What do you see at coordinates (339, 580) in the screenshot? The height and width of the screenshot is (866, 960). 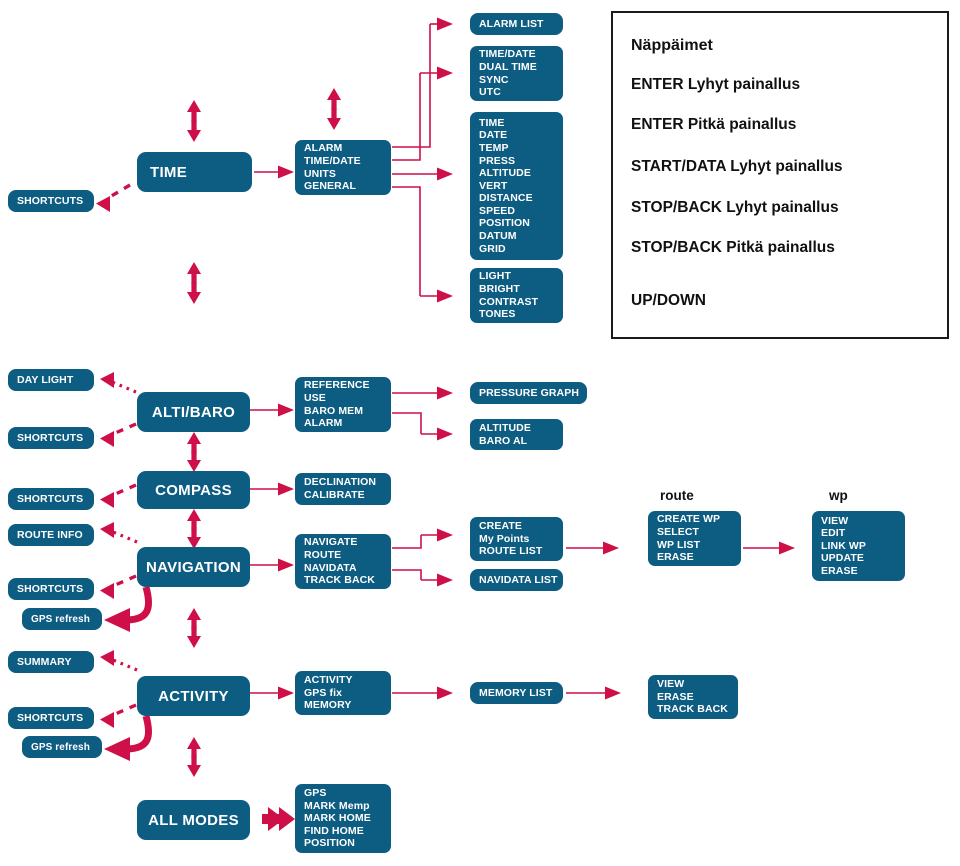 I see `menu-item: TRACK BACK` at bounding box center [339, 580].